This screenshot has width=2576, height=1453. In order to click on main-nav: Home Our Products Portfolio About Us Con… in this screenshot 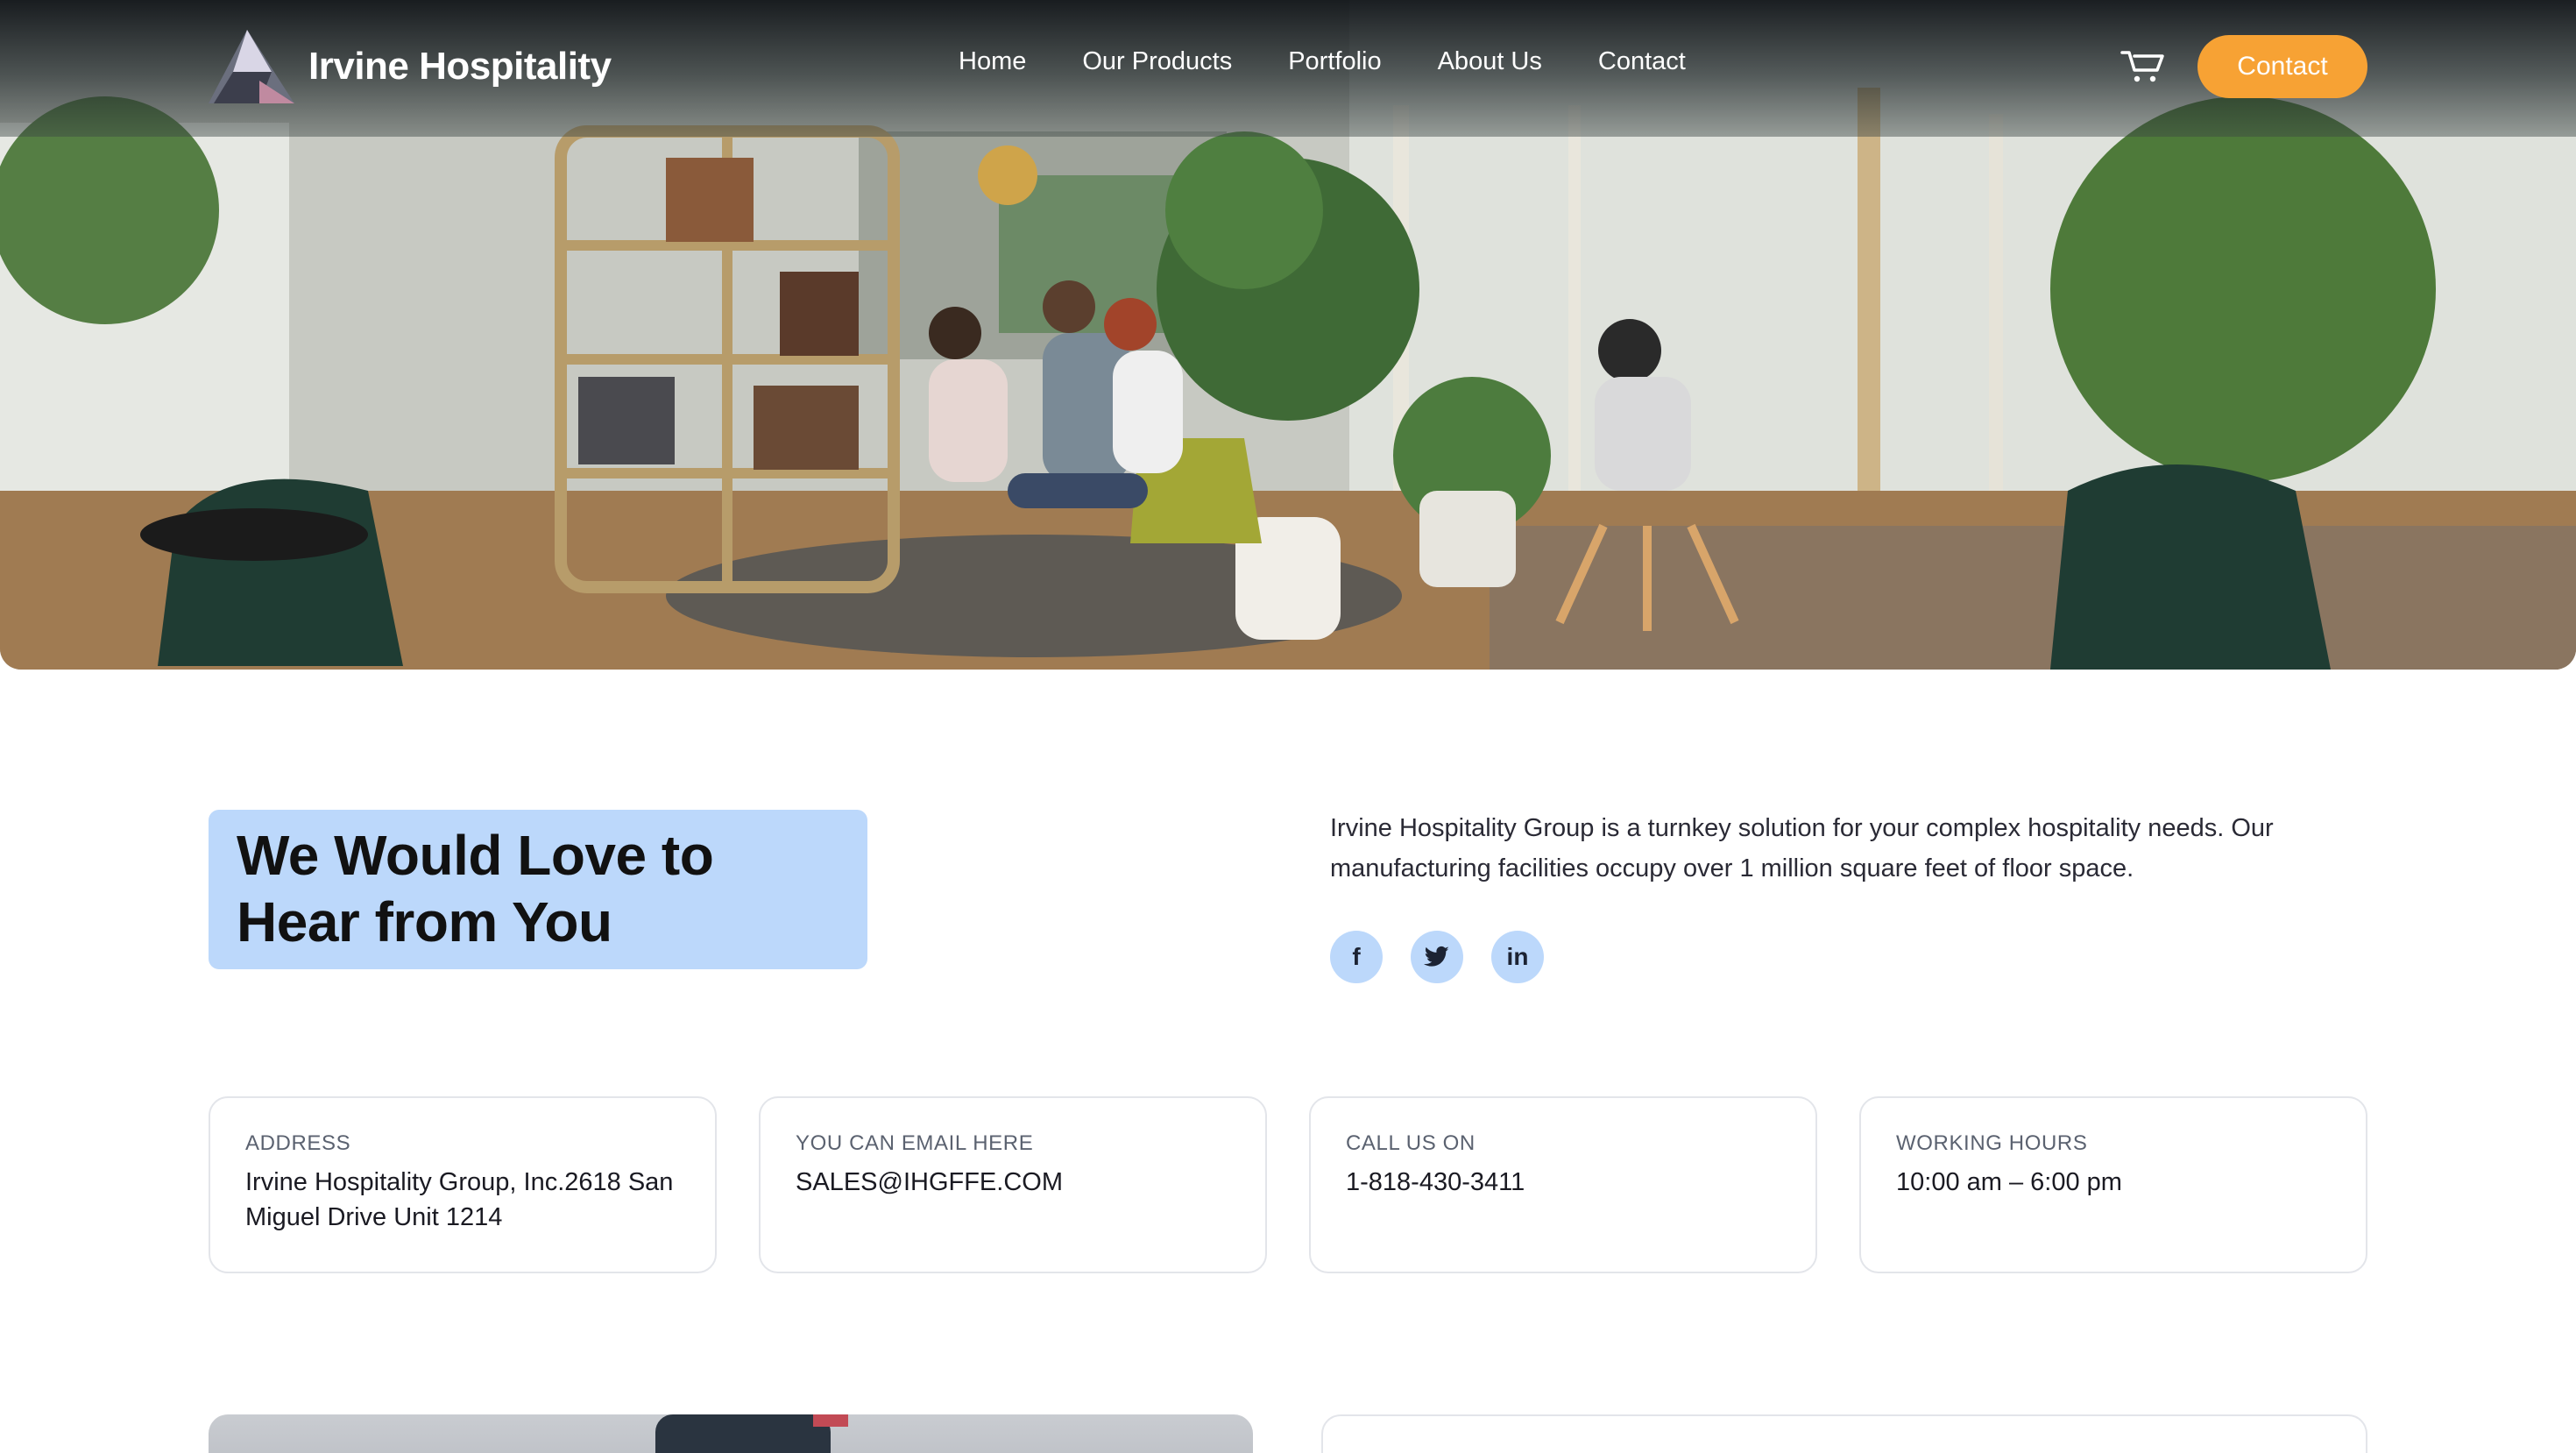, I will do `click(1350, 61)`.